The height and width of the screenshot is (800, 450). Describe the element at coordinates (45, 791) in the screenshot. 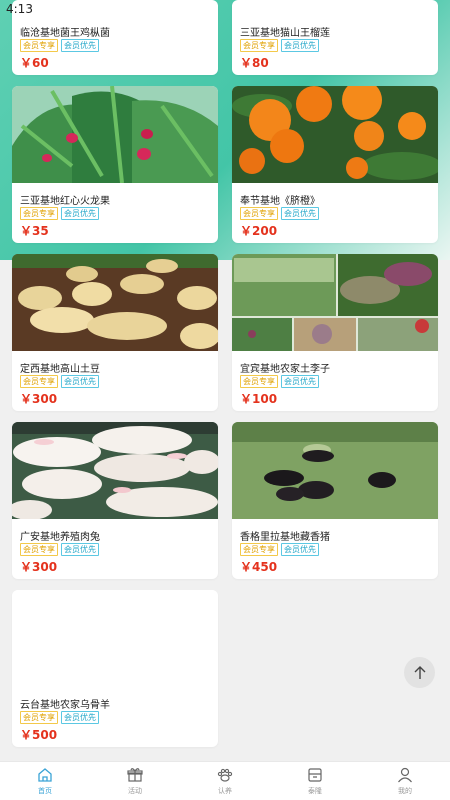

I see `tab-label: 首页` at that location.